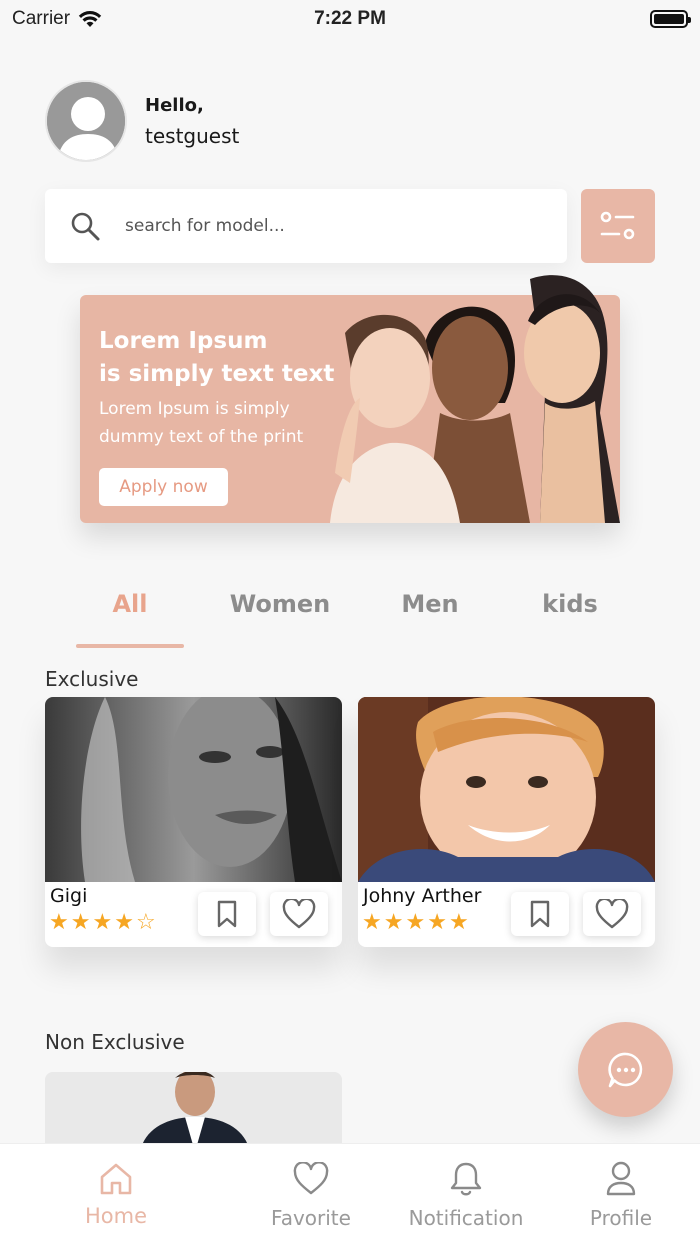 Image resolution: width=700 pixels, height=1244 pixels. I want to click on battery-icon, so click(670, 19).